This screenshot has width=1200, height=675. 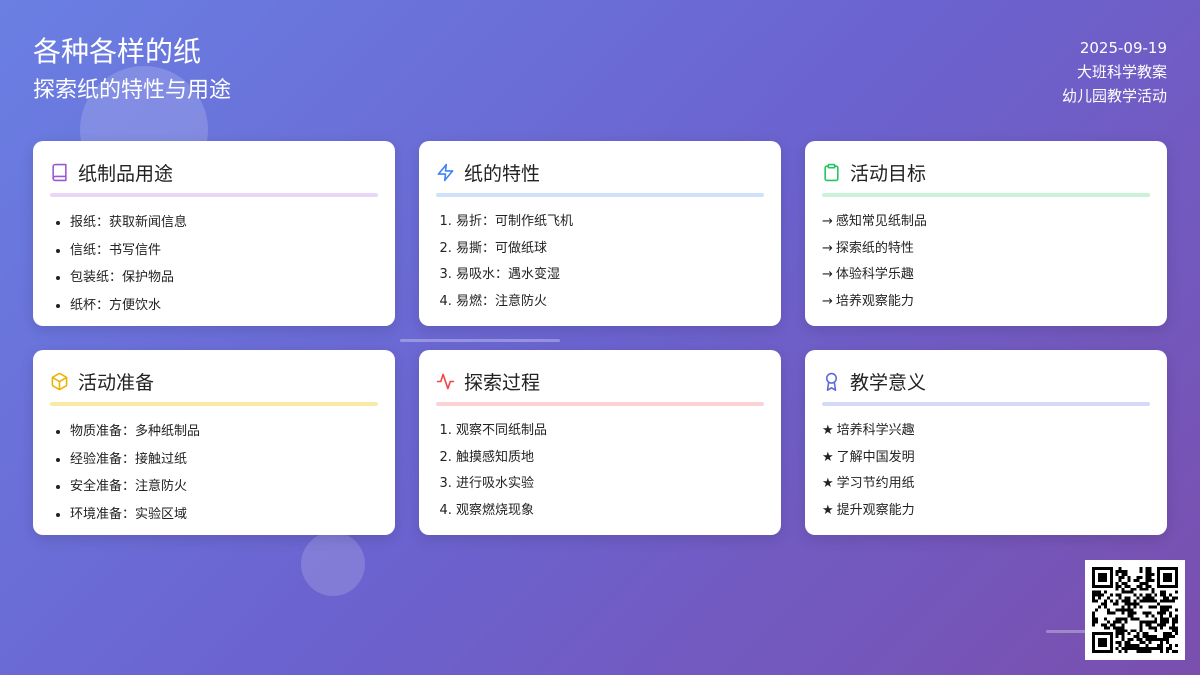 I want to click on list-item: 经验准备：接触过纸, so click(x=224, y=460).